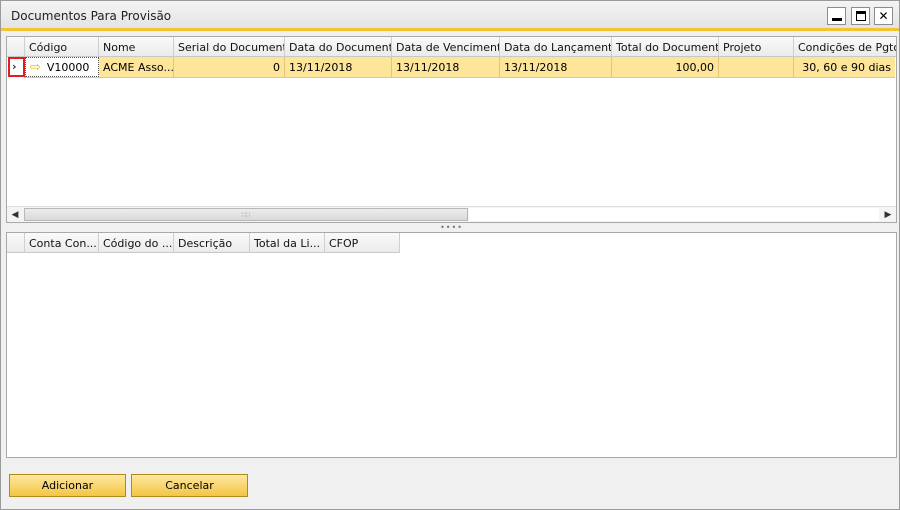 The image size is (900, 510). Describe the element at coordinates (836, 16) in the screenshot. I see `minimize-button` at that location.